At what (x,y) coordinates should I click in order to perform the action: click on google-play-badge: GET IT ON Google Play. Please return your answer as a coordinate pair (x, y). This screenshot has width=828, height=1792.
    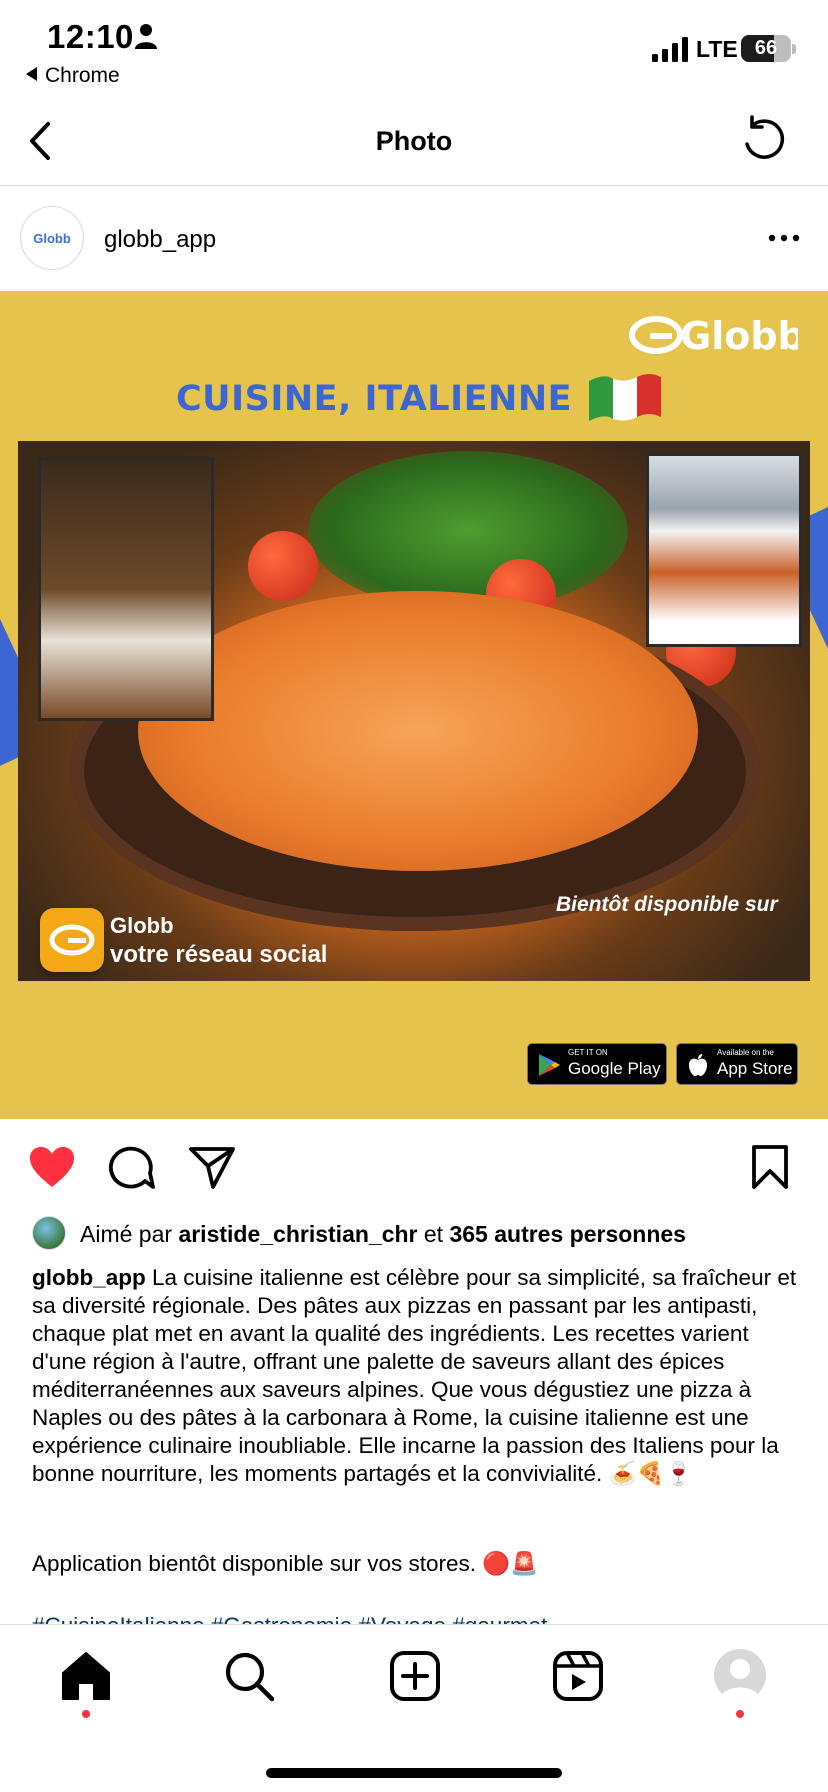
    Looking at the image, I should click on (597, 1064).